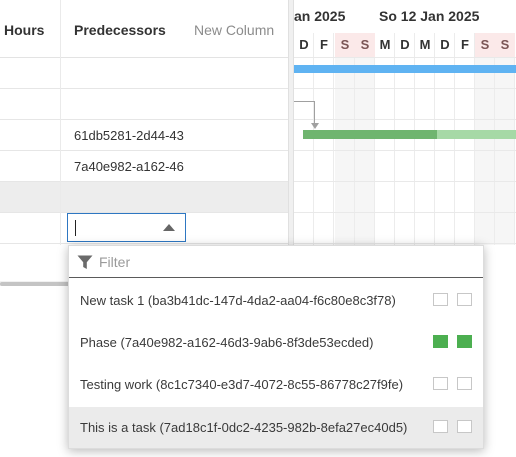 The height and width of the screenshot is (457, 516). I want to click on table-row: 61db5281-2d44-43, so click(144, 135).